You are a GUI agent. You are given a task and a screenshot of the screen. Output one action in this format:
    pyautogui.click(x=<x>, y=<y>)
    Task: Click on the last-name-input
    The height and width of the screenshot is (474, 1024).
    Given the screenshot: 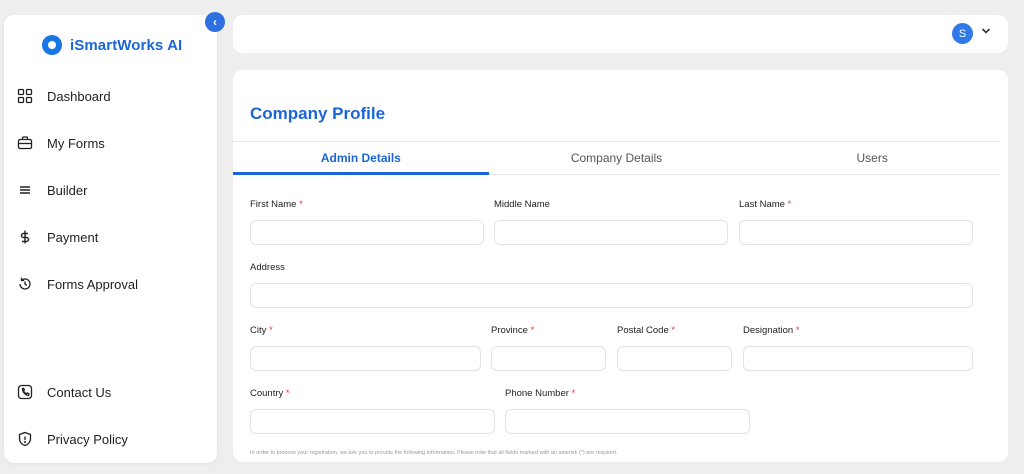 What is the action you would take?
    pyautogui.click(x=856, y=232)
    